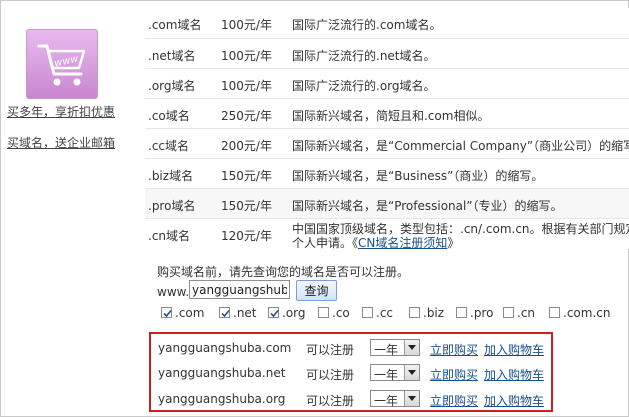 The height and width of the screenshot is (417, 629). Describe the element at coordinates (283, 272) in the screenshot. I see `search-prompt: 购买域名前，请先查询您的域名是否可以注册。` at that location.